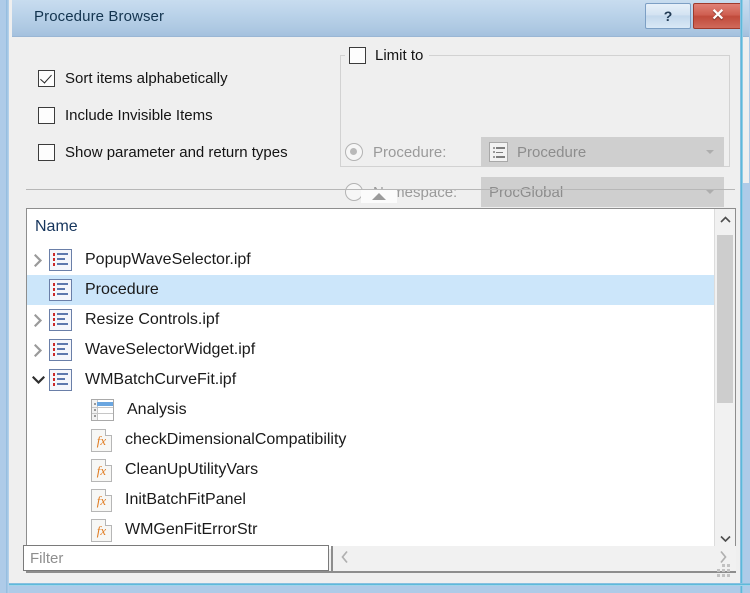  What do you see at coordinates (399, 55) in the screenshot?
I see `limit-to-label: Limit to` at bounding box center [399, 55].